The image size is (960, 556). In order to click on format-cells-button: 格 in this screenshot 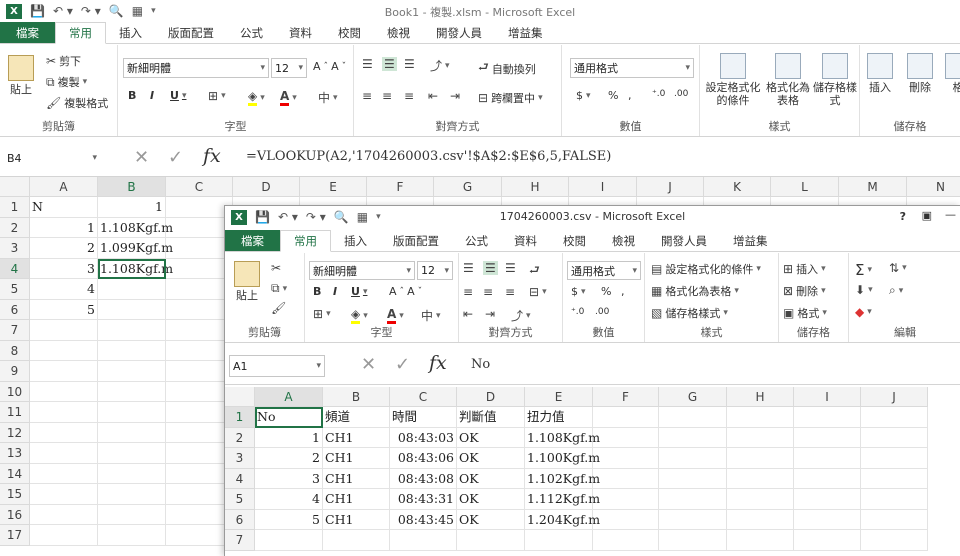, I will do `click(950, 73)`.